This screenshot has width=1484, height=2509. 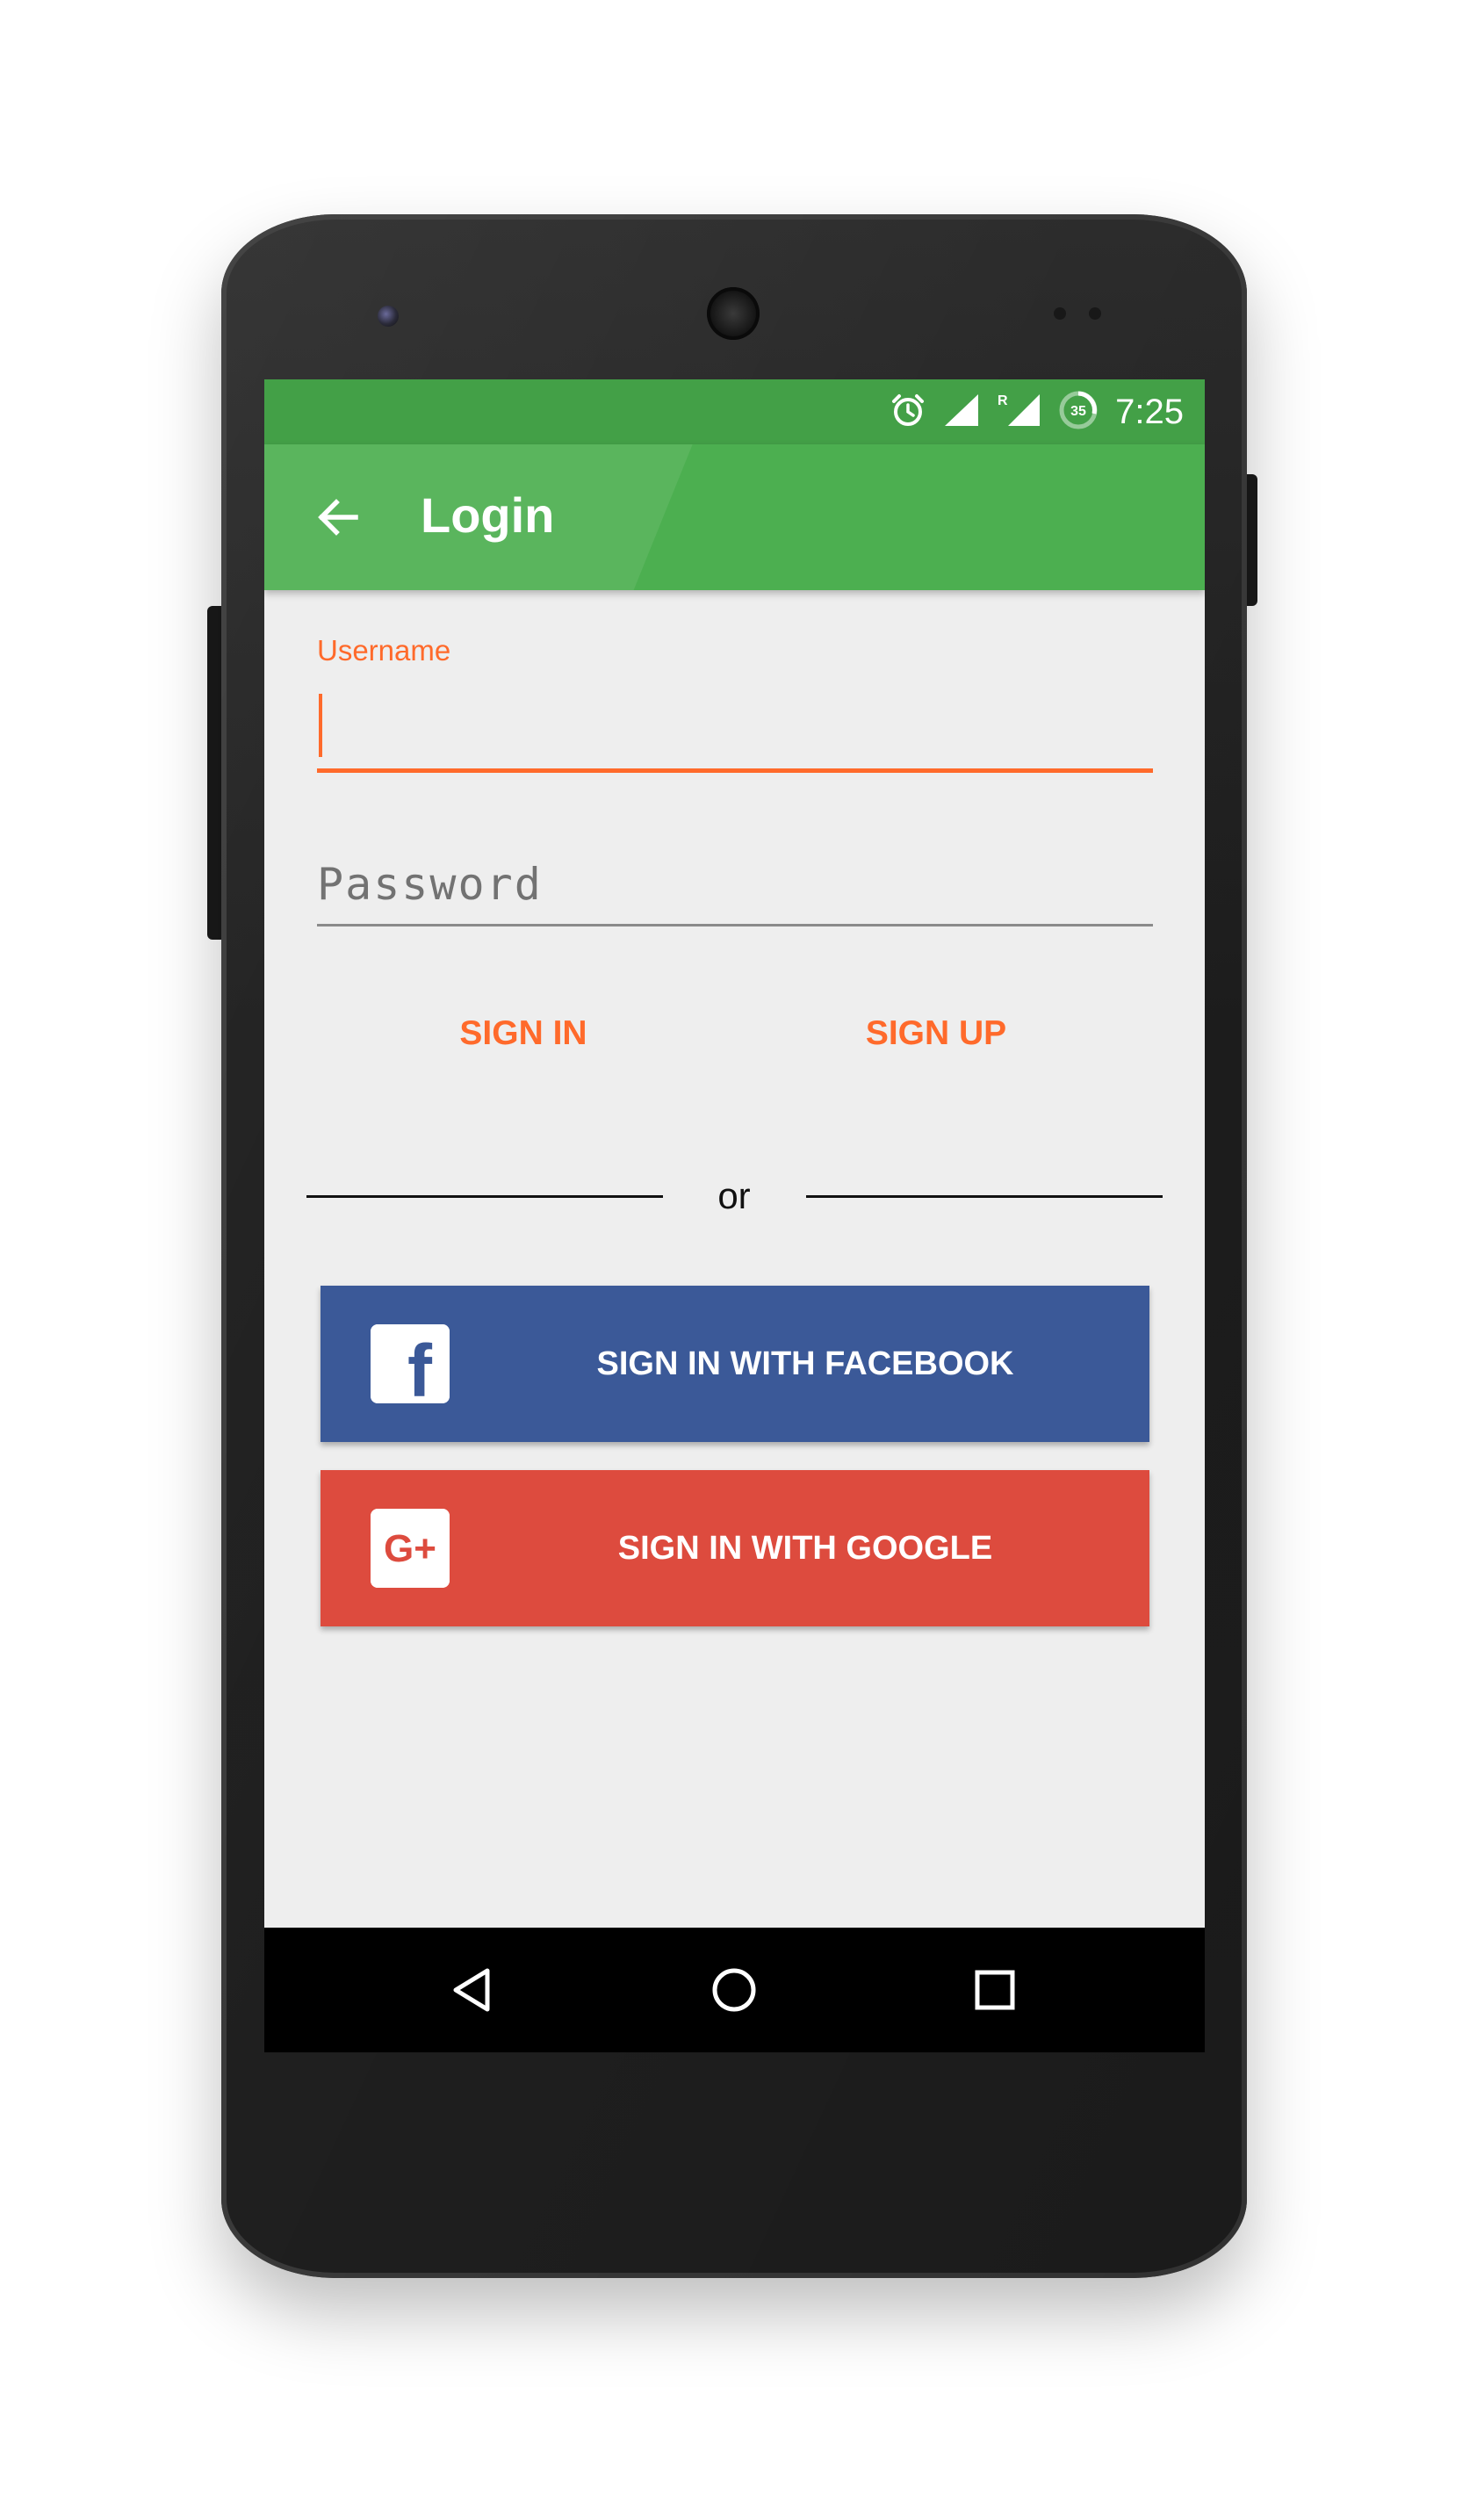 I want to click on battery-level-text: 35, so click(x=1078, y=411).